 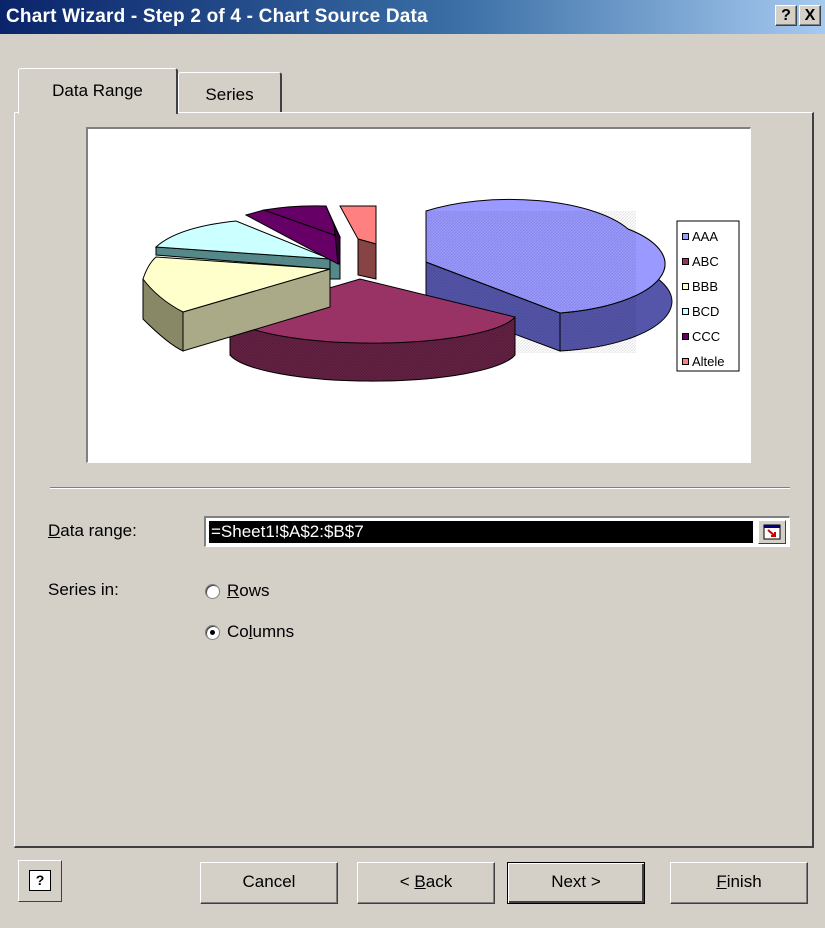 What do you see at coordinates (269, 883) in the screenshot?
I see `cancel-button: Cancel` at bounding box center [269, 883].